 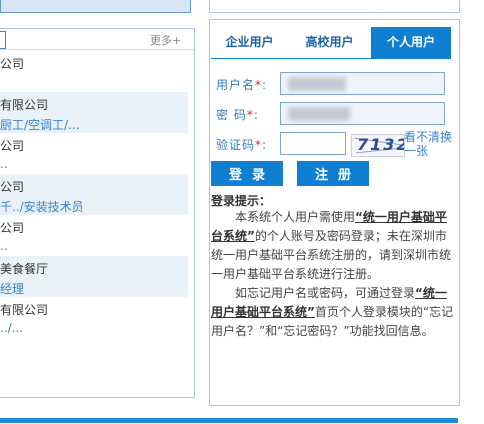 What do you see at coordinates (229, 420) in the screenshot?
I see `bottom-divider-bar` at bounding box center [229, 420].